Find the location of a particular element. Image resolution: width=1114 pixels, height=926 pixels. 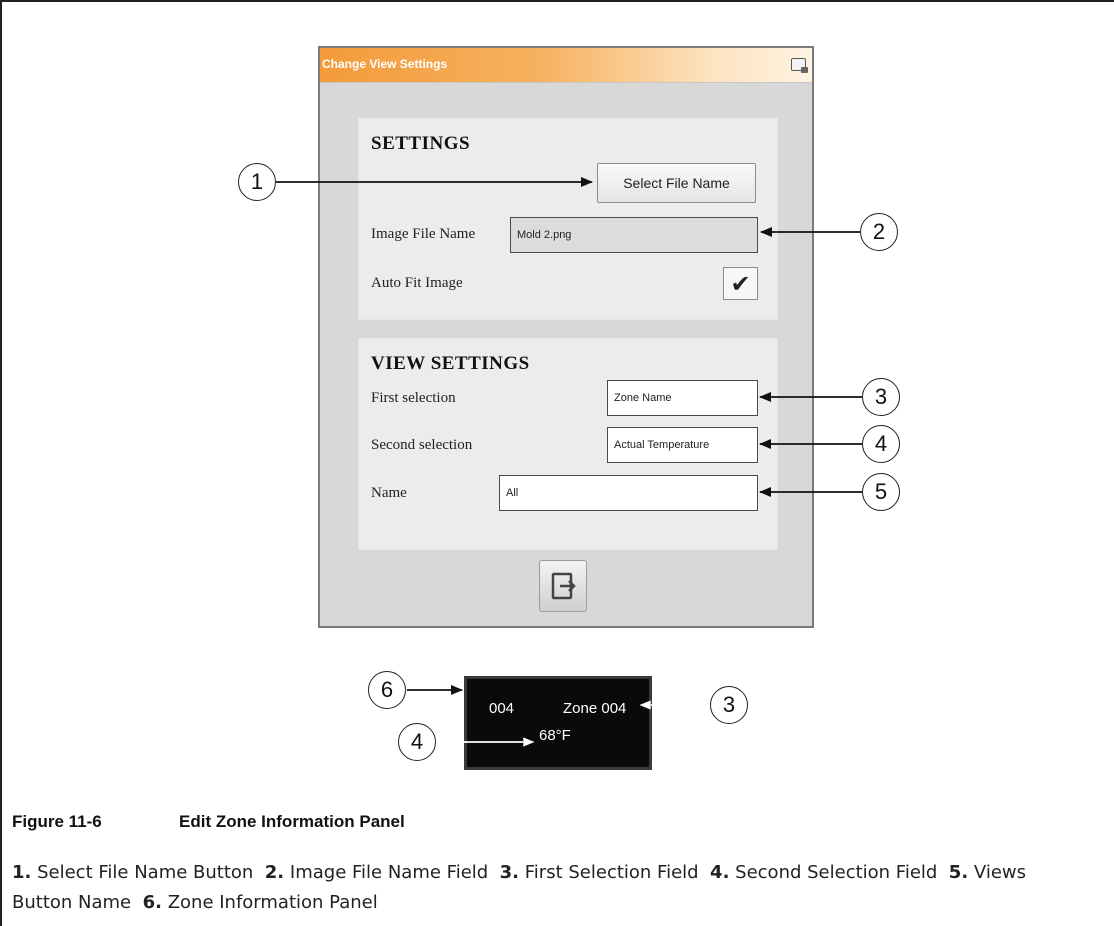

select-file-name-button: Select File Name is located at coordinates (676, 183).